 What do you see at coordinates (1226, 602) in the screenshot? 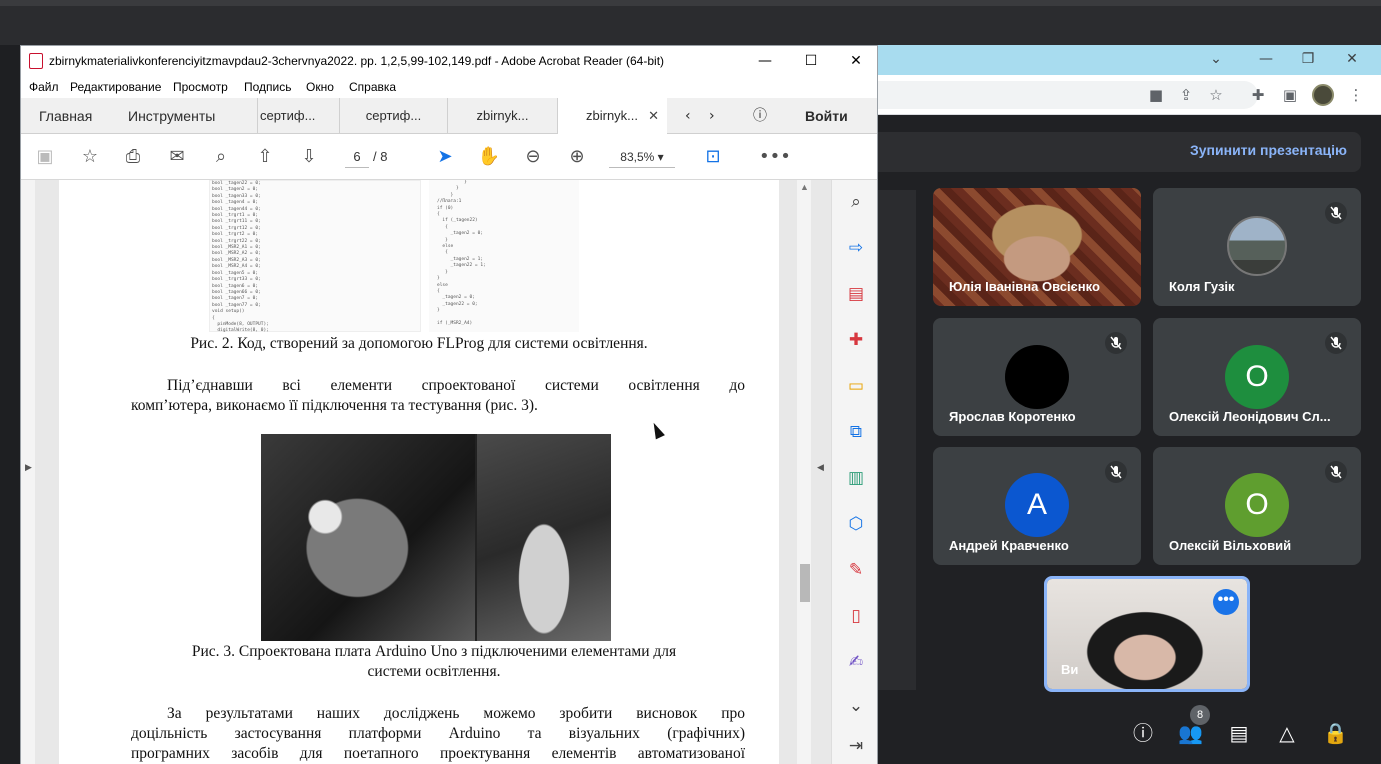
I see `more-options-button: •••` at bounding box center [1226, 602].